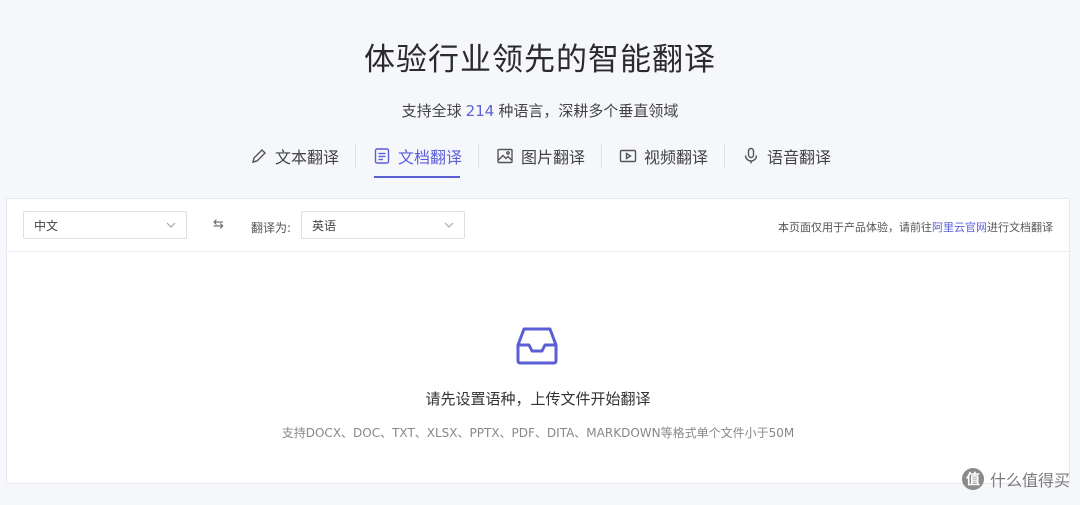 The height and width of the screenshot is (505, 1080). I want to click on page-subtitle: 支持全球 214 种语言，深耕多个垂直领域, so click(540, 110).